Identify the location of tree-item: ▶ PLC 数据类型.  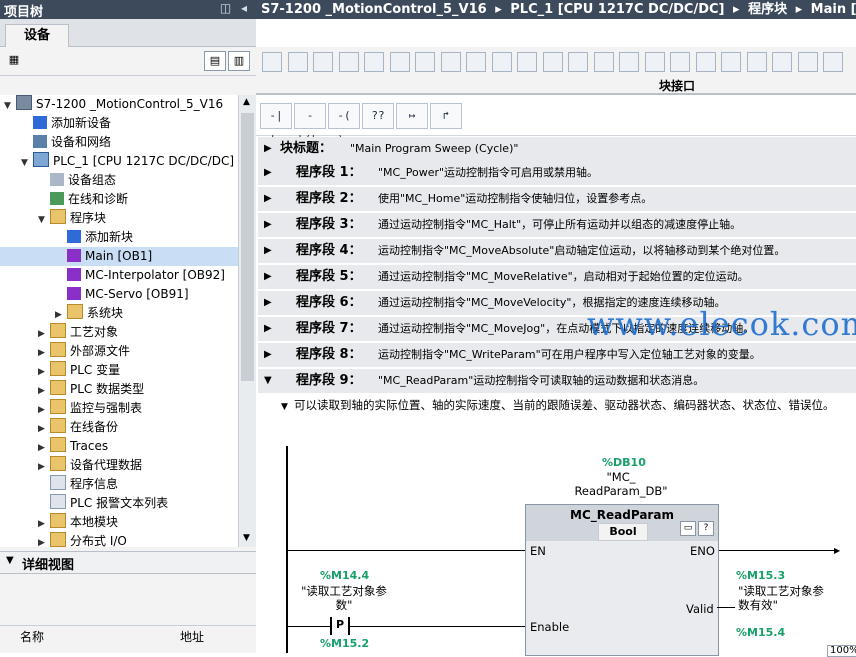
(119, 389).